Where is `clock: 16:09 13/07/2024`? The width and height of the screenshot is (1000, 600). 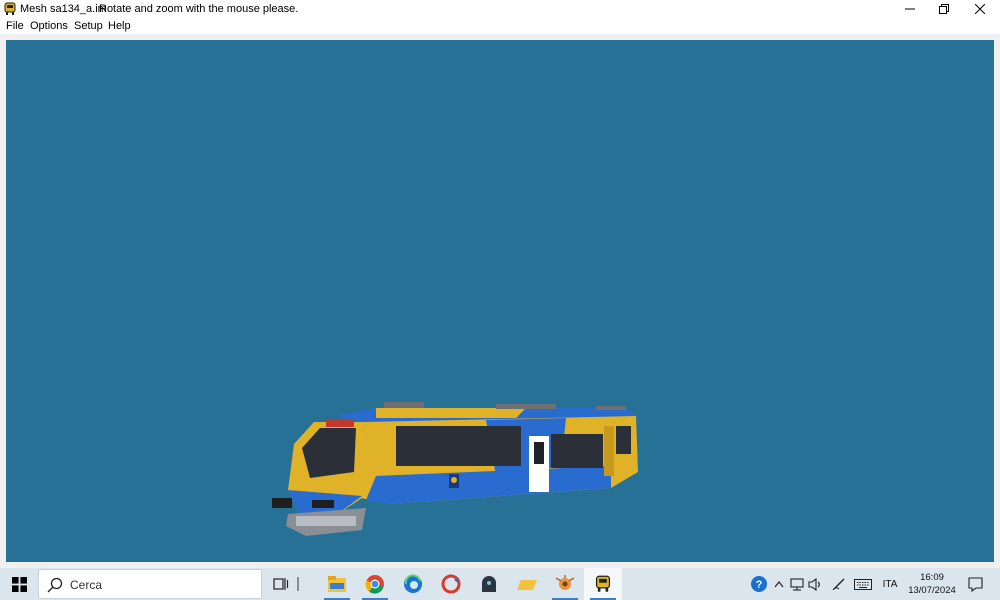
clock: 16:09 13/07/2024 is located at coordinates (932, 584).